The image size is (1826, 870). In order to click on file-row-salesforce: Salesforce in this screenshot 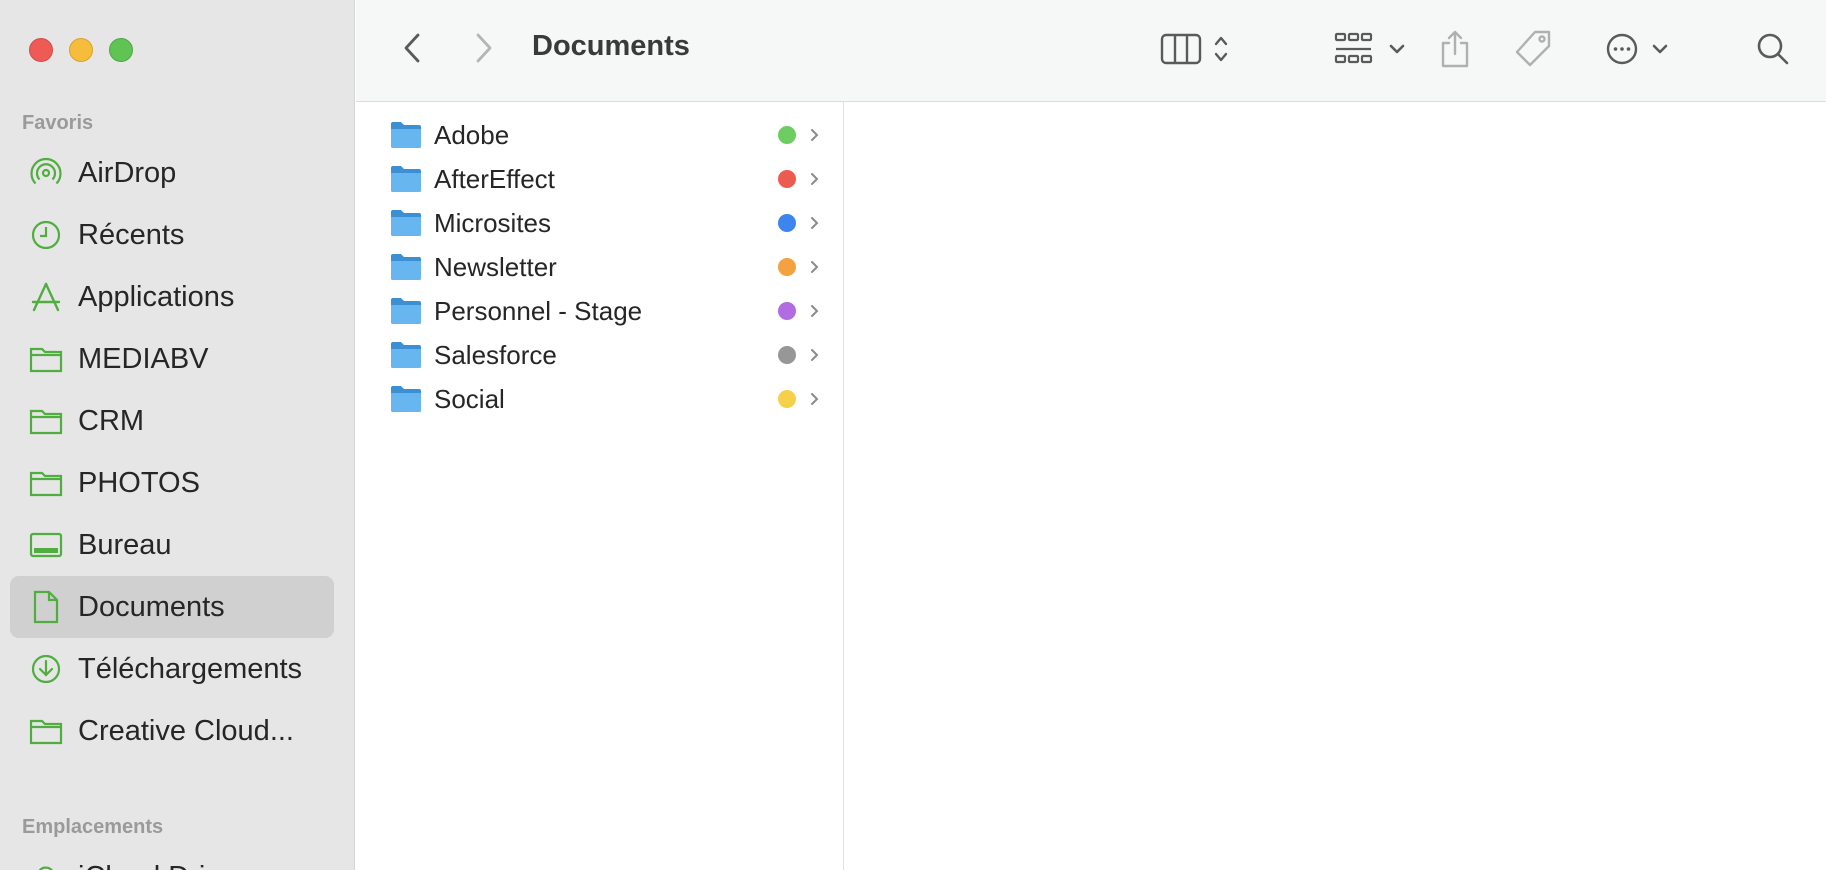, I will do `click(606, 355)`.